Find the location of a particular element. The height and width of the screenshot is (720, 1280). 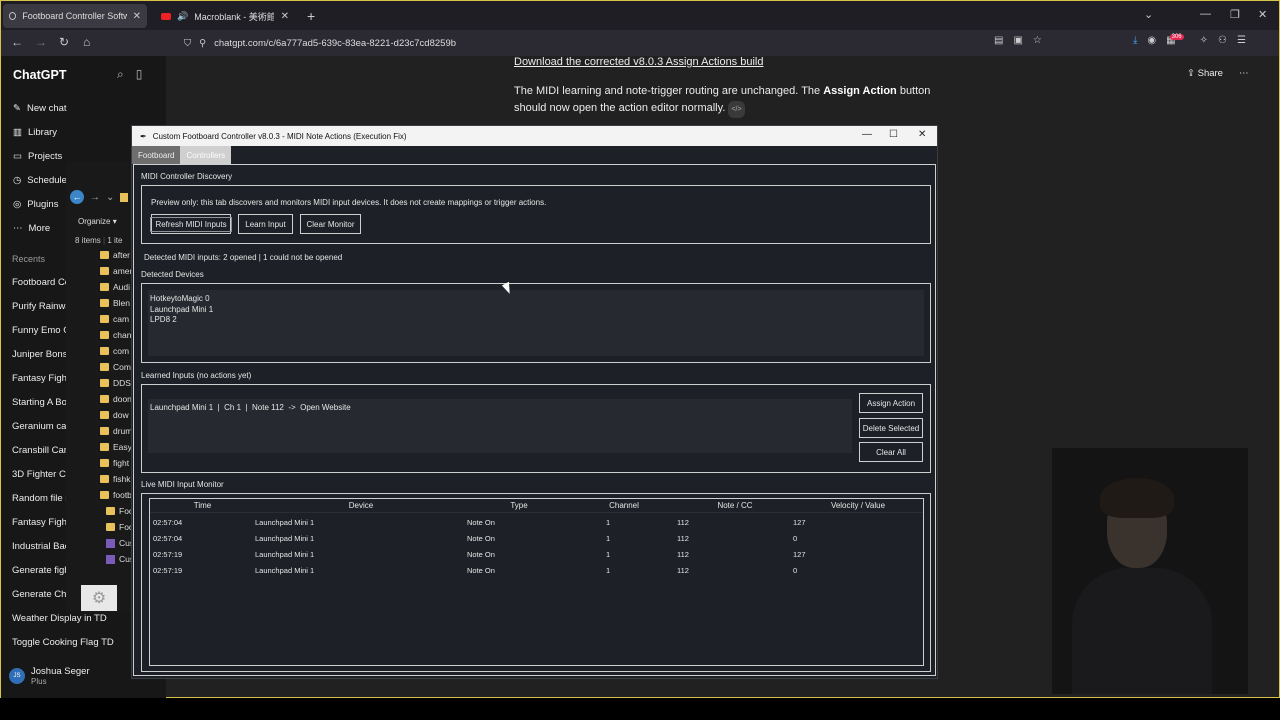

share-button: ⇪ Share is located at coordinates (1205, 73).